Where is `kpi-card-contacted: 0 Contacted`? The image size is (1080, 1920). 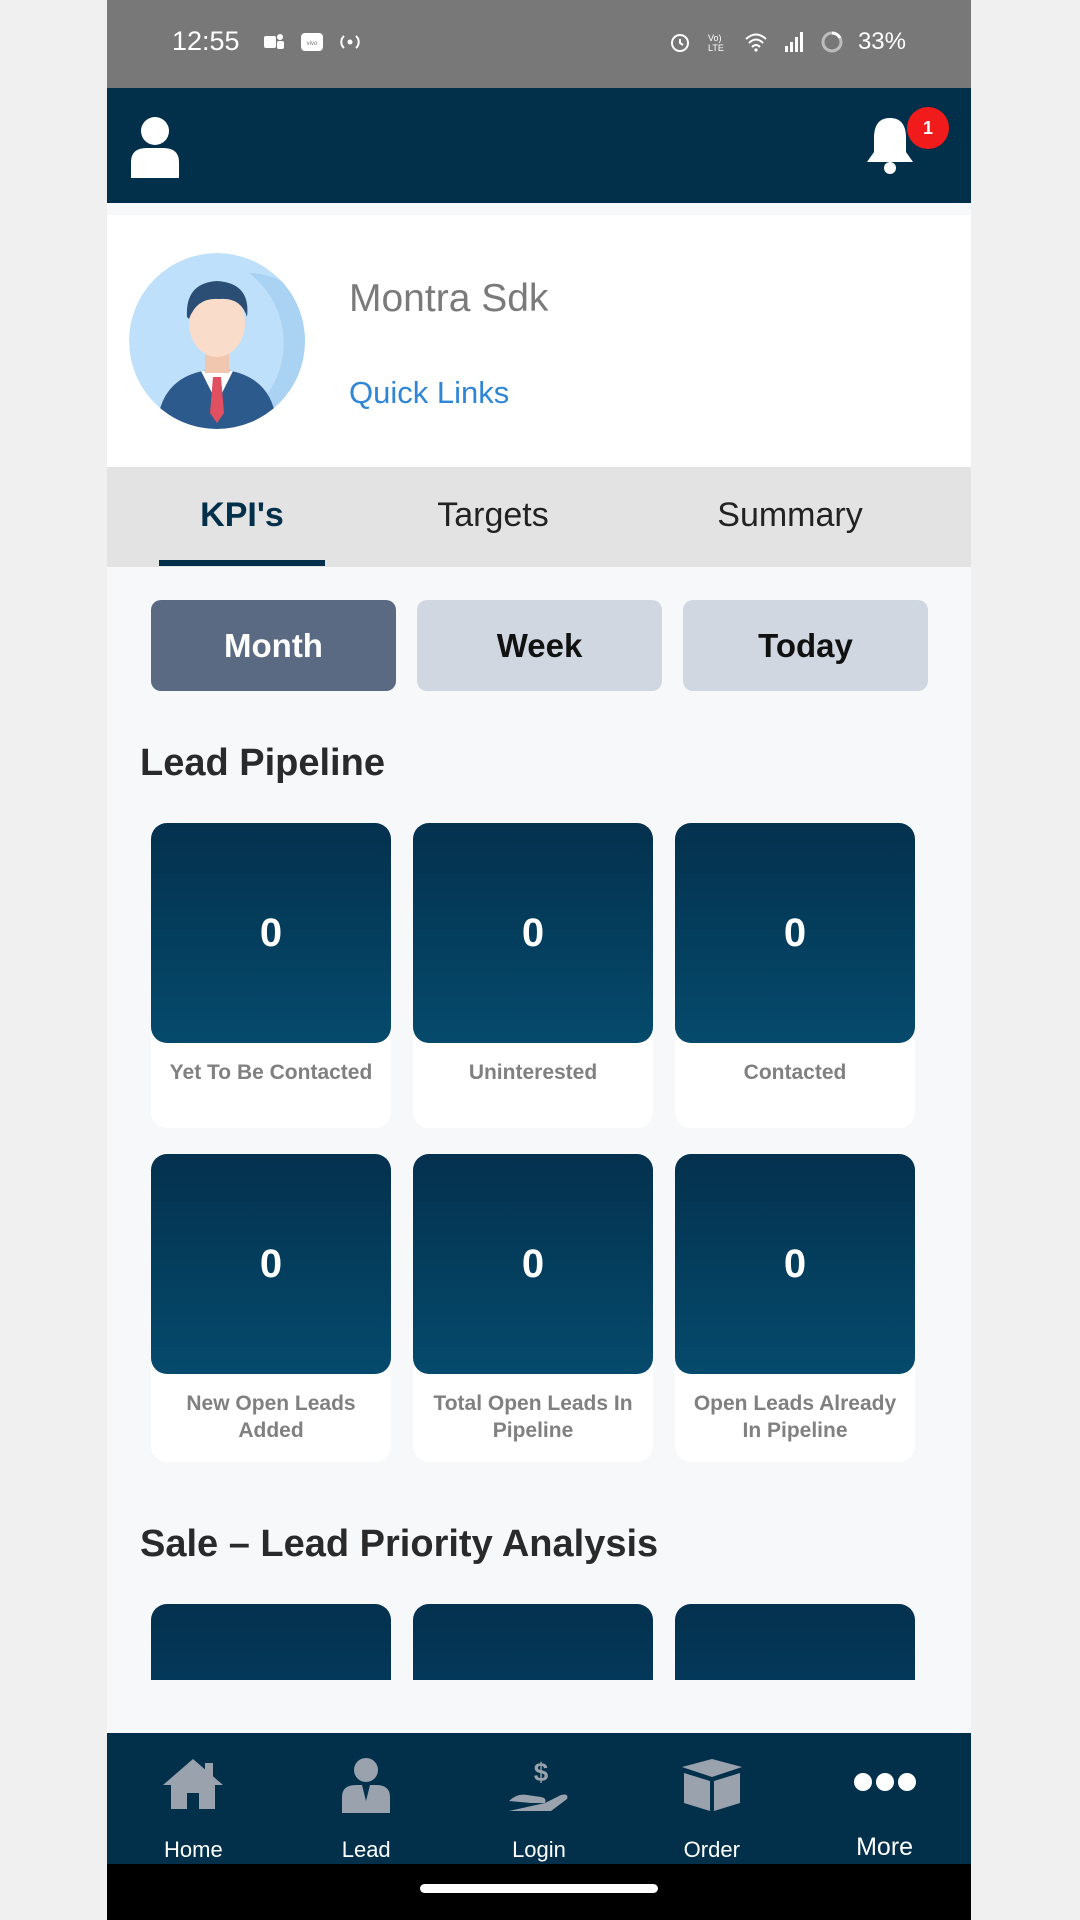 kpi-card-contacted: 0 Contacted is located at coordinates (795, 975).